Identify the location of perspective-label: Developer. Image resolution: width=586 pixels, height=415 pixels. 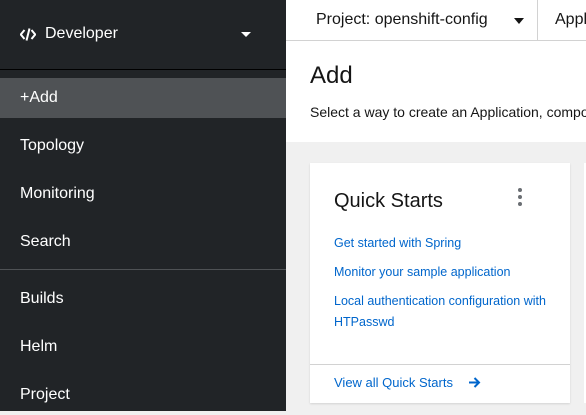
(81, 33).